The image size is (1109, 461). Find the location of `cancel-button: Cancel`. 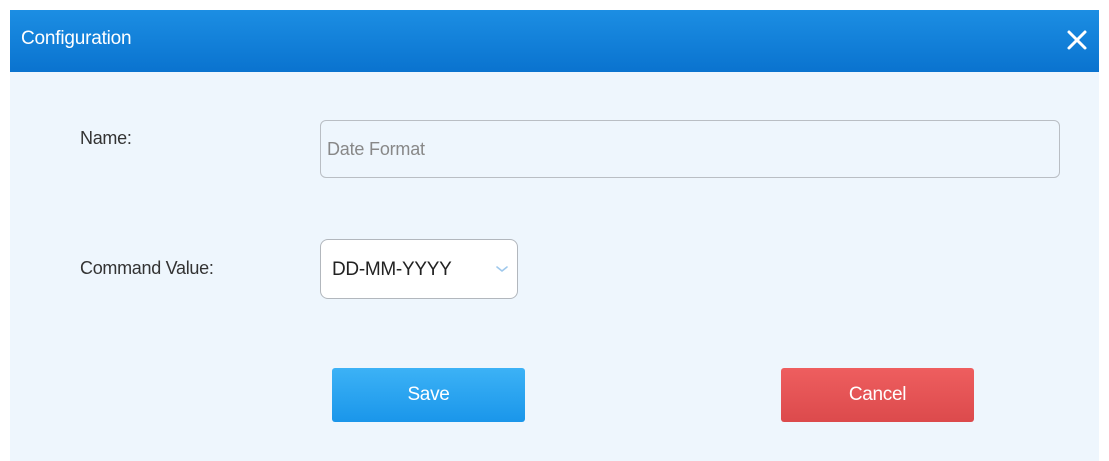

cancel-button: Cancel is located at coordinates (877, 395).